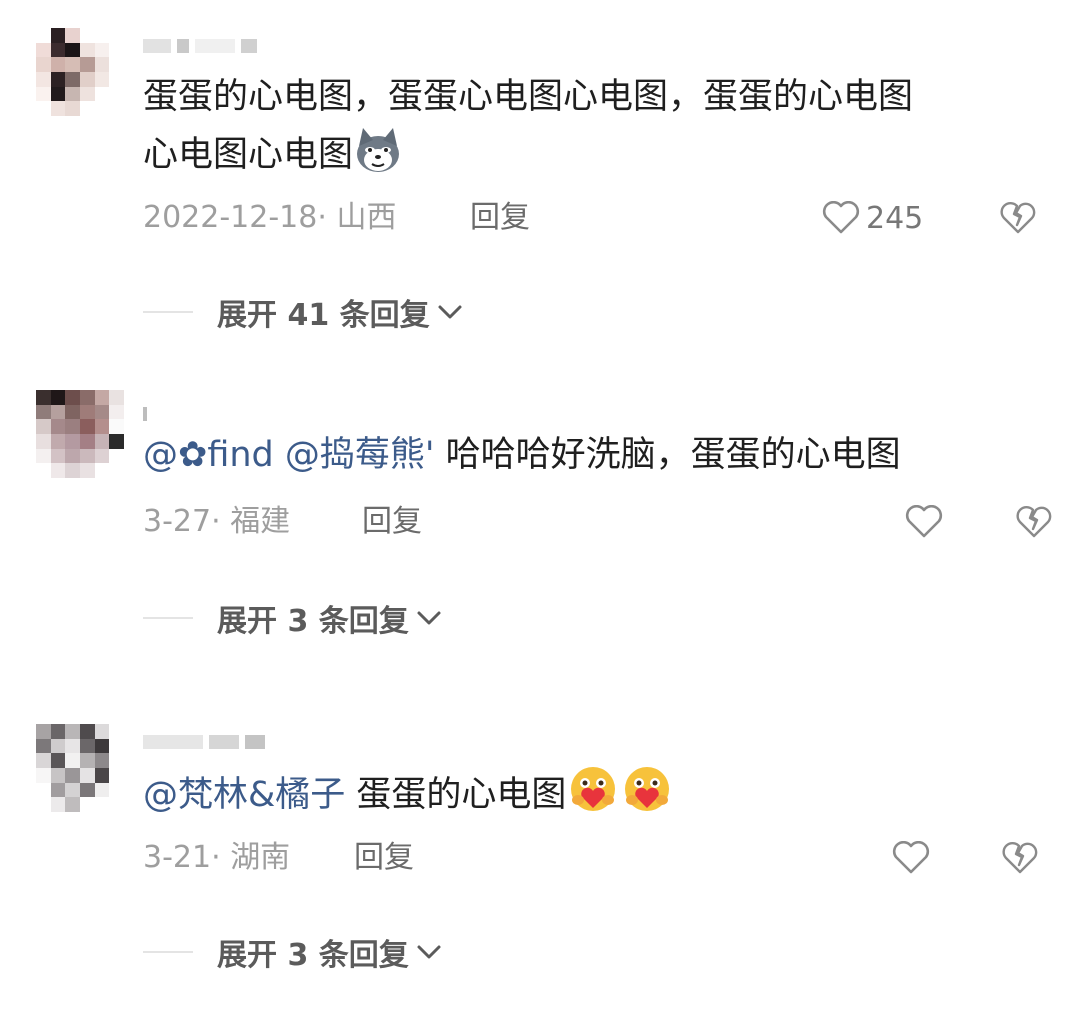 The height and width of the screenshot is (1010, 1080). I want to click on expand-replies: 展开 41 条回复, so click(303, 312).